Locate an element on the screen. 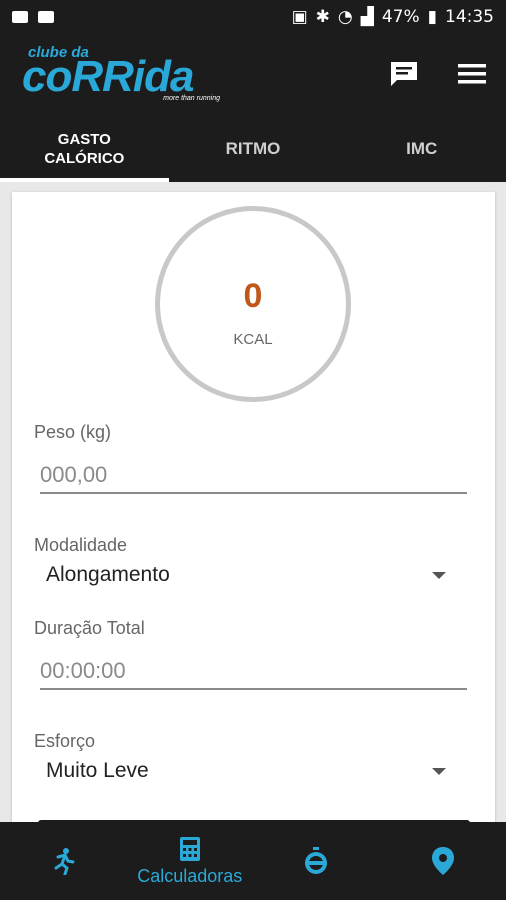 The height and width of the screenshot is (900, 506). bluetooth-icon: ✱ is located at coordinates (322, 17).